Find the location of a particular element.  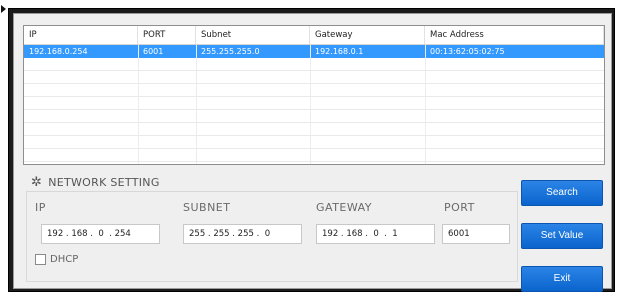

cell-port: 6001 is located at coordinates (153, 51).